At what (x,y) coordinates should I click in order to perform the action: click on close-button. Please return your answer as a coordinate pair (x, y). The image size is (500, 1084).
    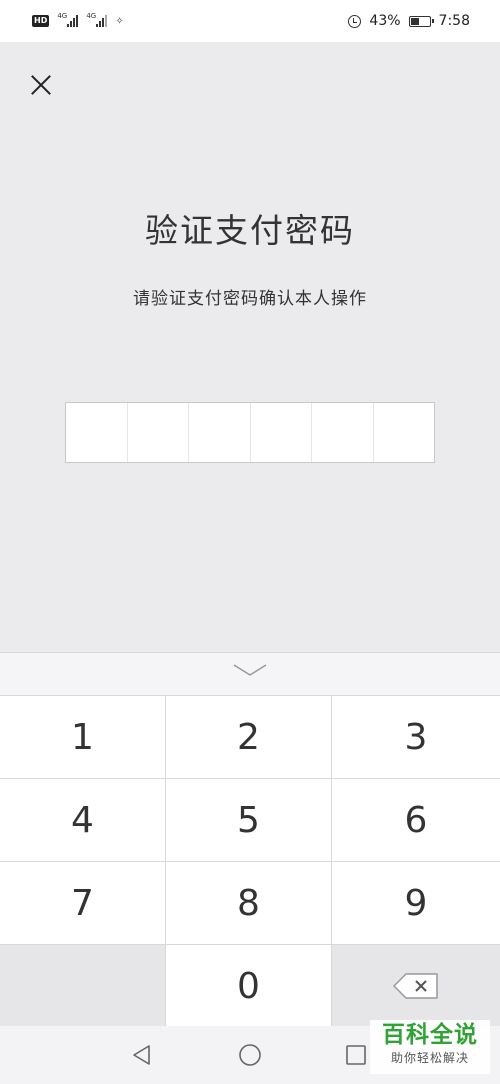
    Looking at the image, I should click on (41, 85).